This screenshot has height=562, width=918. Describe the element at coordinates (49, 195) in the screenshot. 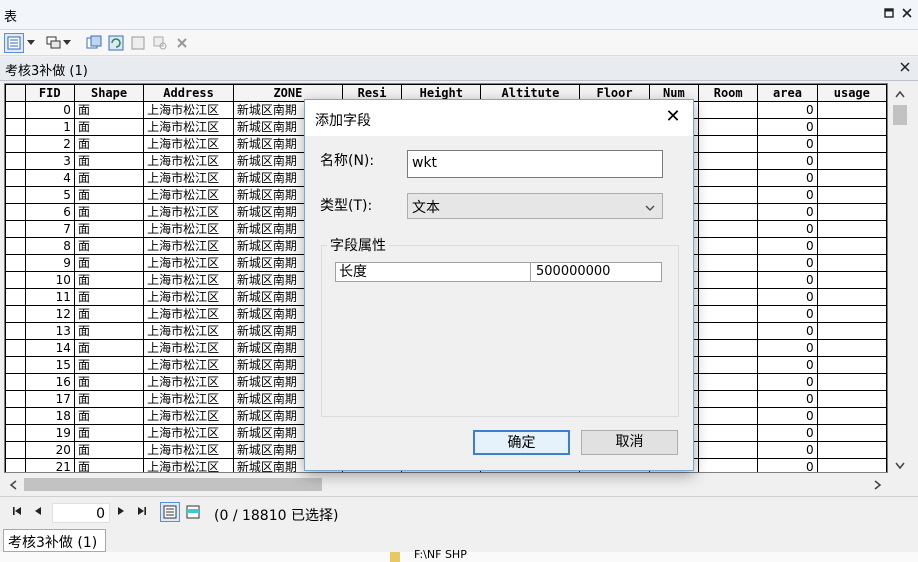

I see `cell-fid: 5` at that location.